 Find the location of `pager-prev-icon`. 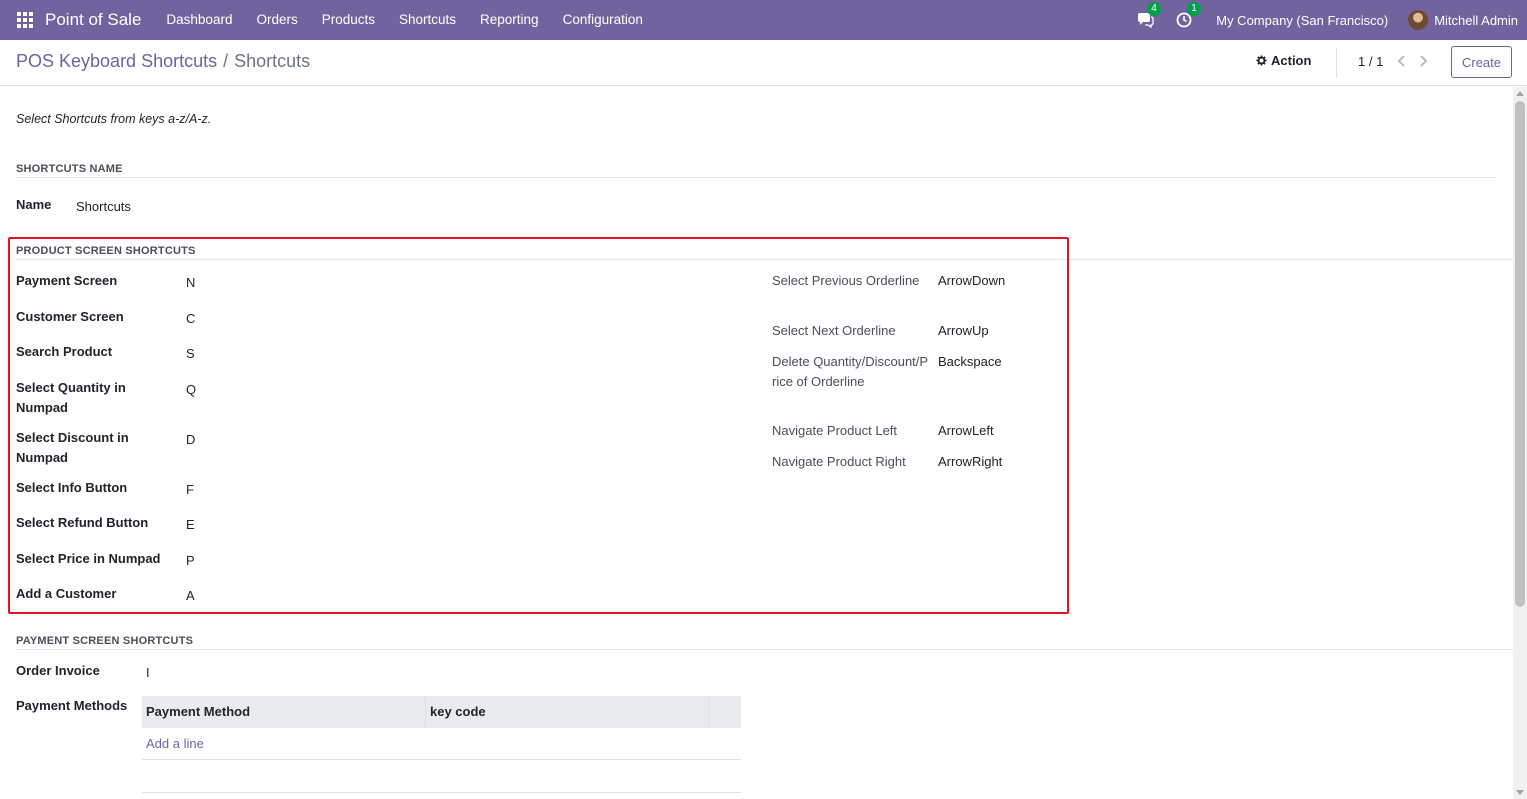

pager-prev-icon is located at coordinates (1402, 61).